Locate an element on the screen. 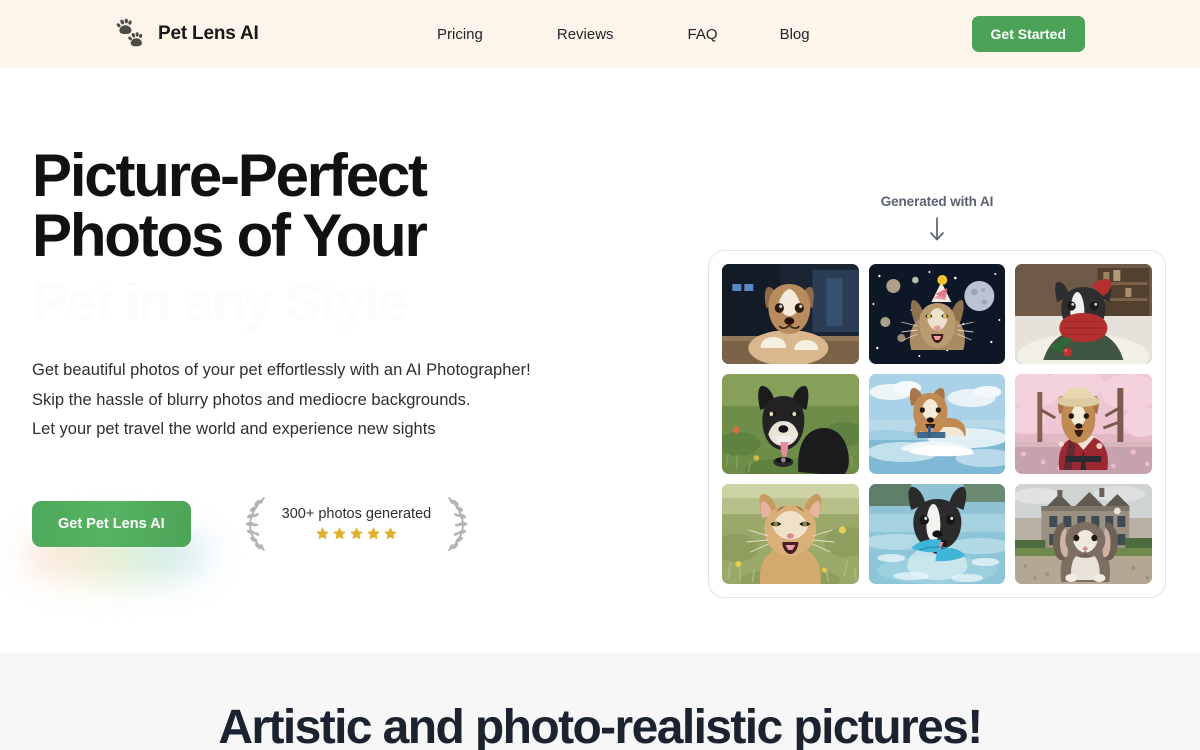  star-rating is located at coordinates (357, 533).